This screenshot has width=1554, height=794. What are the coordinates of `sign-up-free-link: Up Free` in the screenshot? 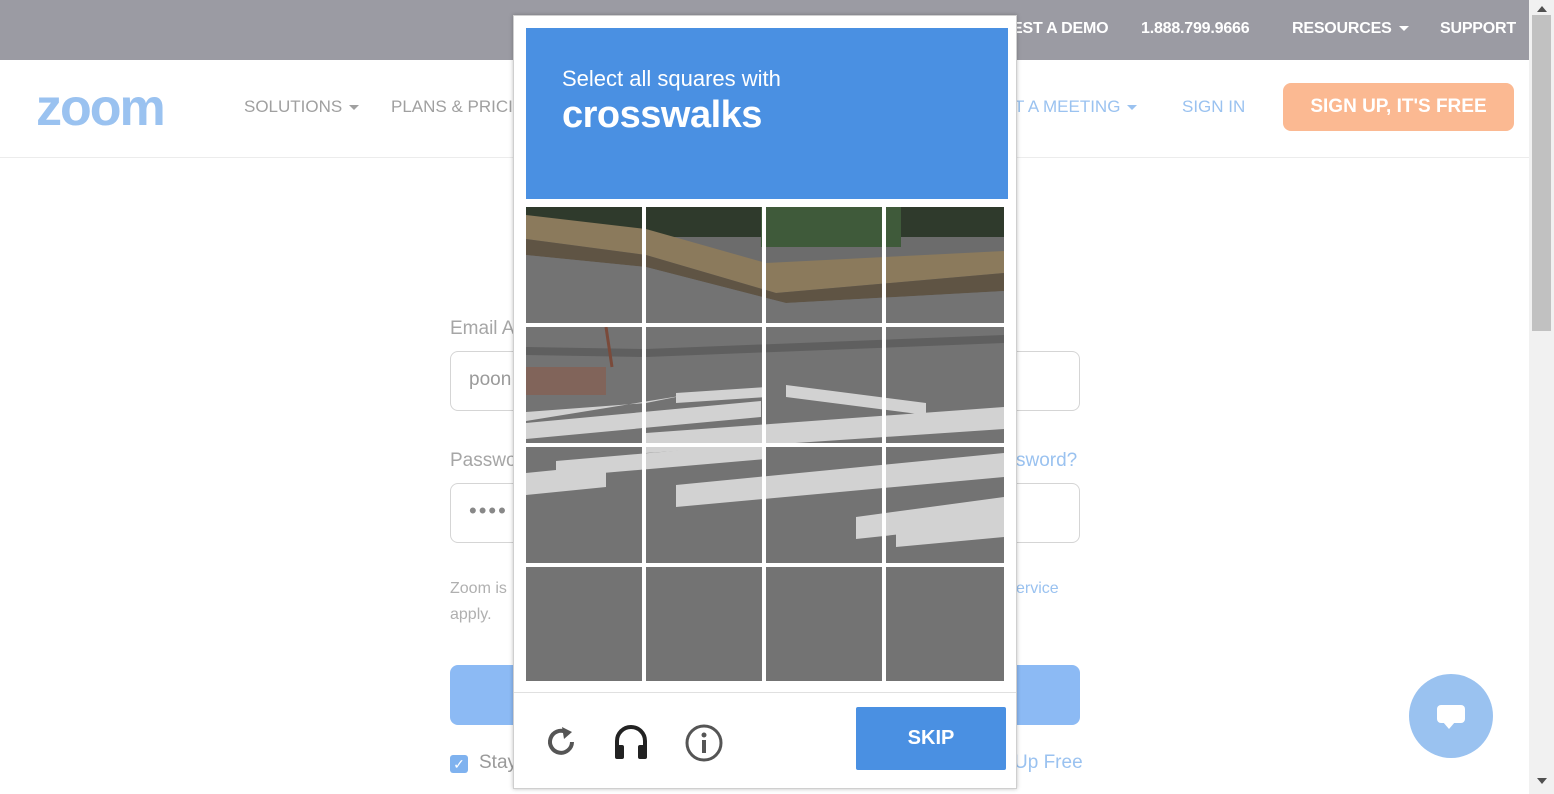 It's located at (1048, 763).